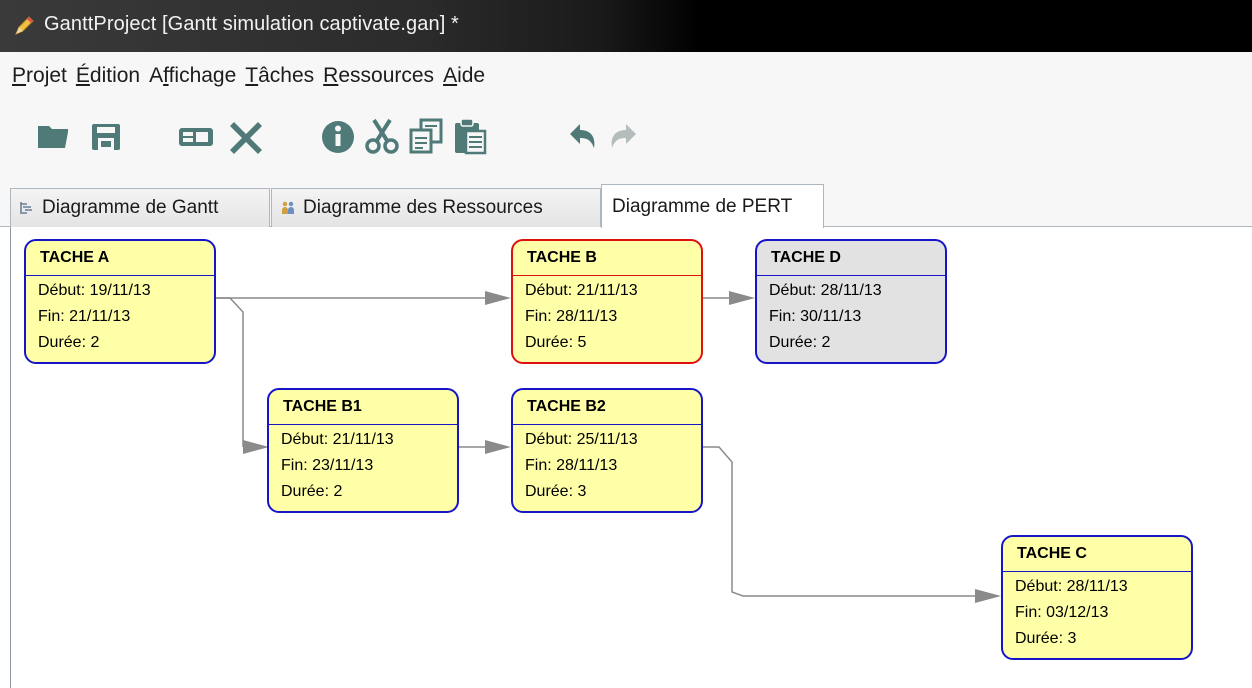 Image resolution: width=1252 pixels, height=688 pixels. What do you see at coordinates (450, 75) in the screenshot?
I see `menu-mnemonic: A` at bounding box center [450, 75].